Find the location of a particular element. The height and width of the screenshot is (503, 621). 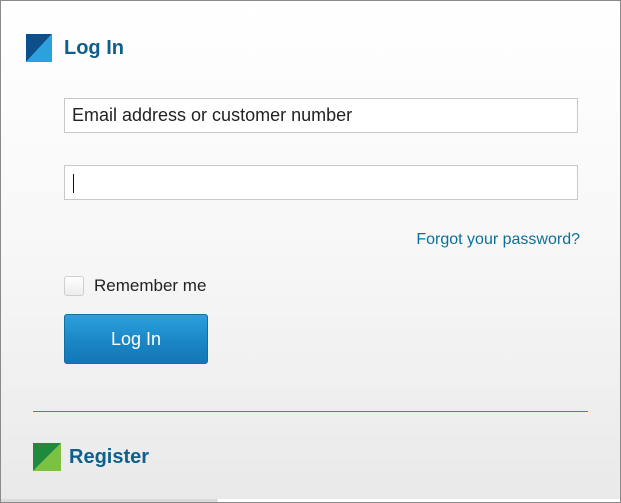

bottom-strip is located at coordinates (310, 500).